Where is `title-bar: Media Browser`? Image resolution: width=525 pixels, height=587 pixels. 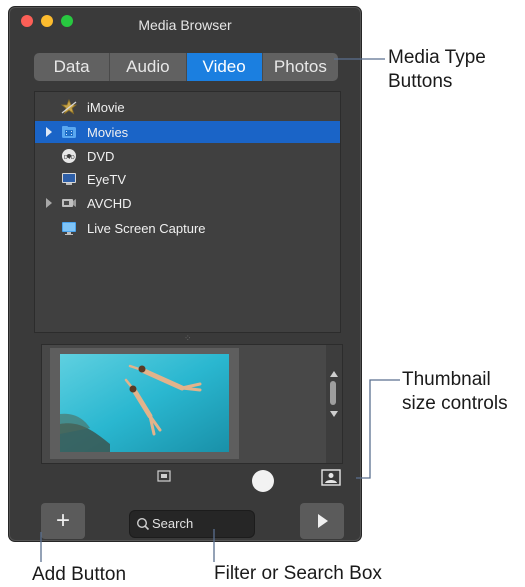
title-bar: Media Browser is located at coordinates (185, 23).